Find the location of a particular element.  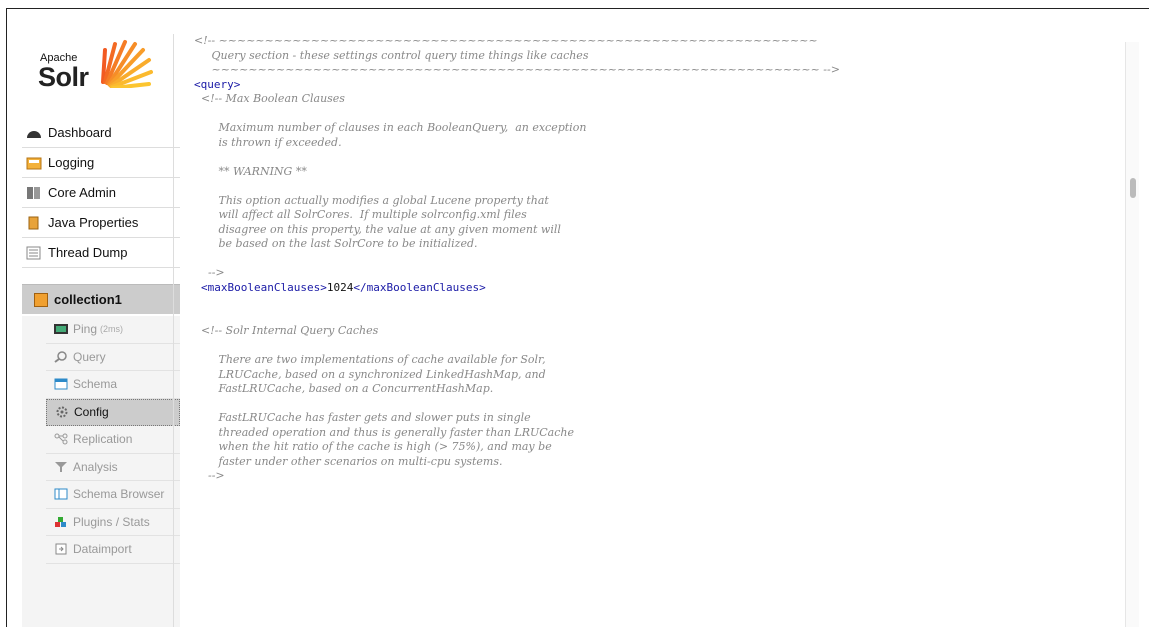

nav-core-admin: Core Admin is located at coordinates (101, 193).